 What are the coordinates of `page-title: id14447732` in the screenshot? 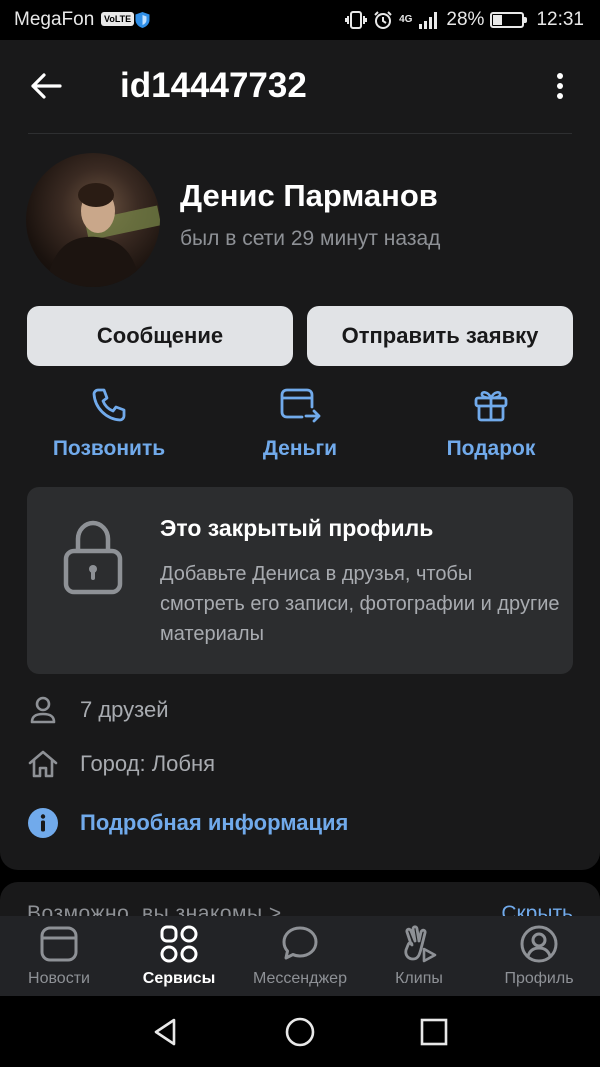 It's located at (213, 85).